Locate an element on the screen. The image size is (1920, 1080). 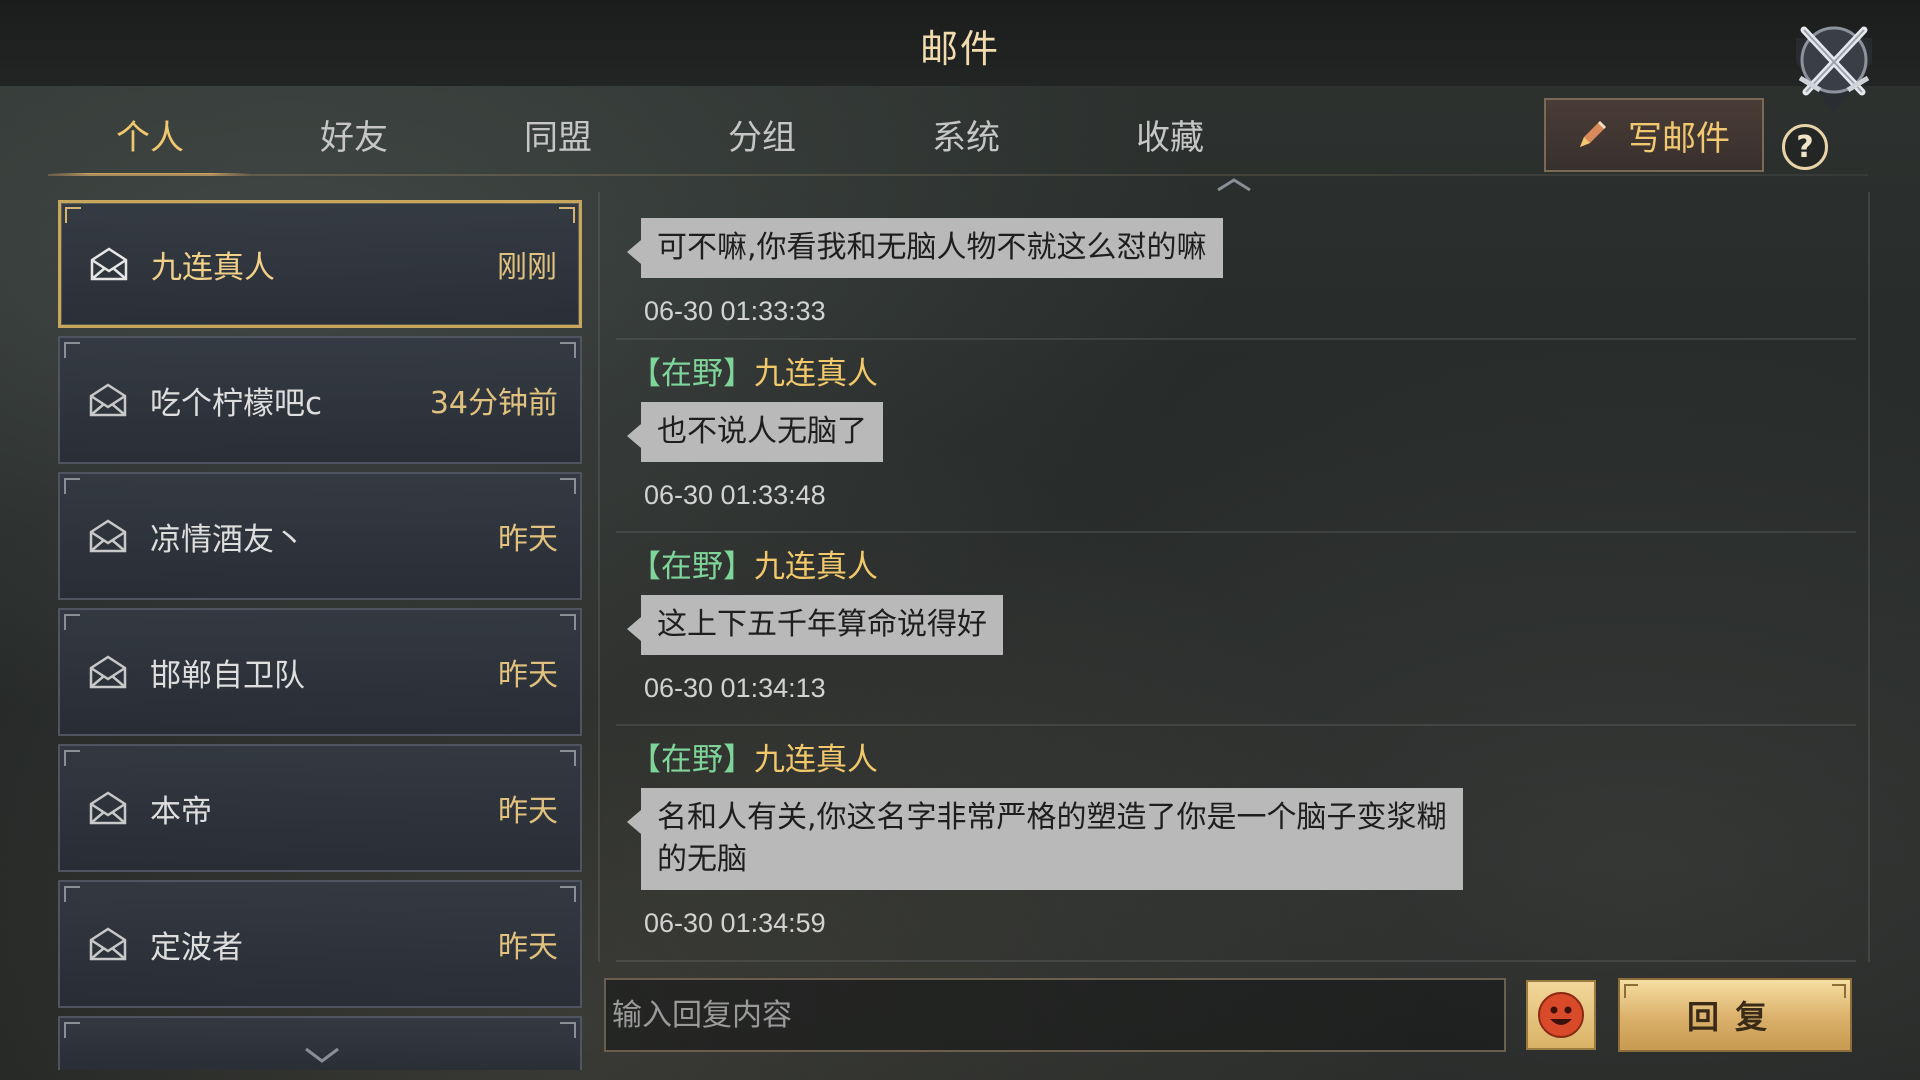
help-button: ? is located at coordinates (1805, 147).